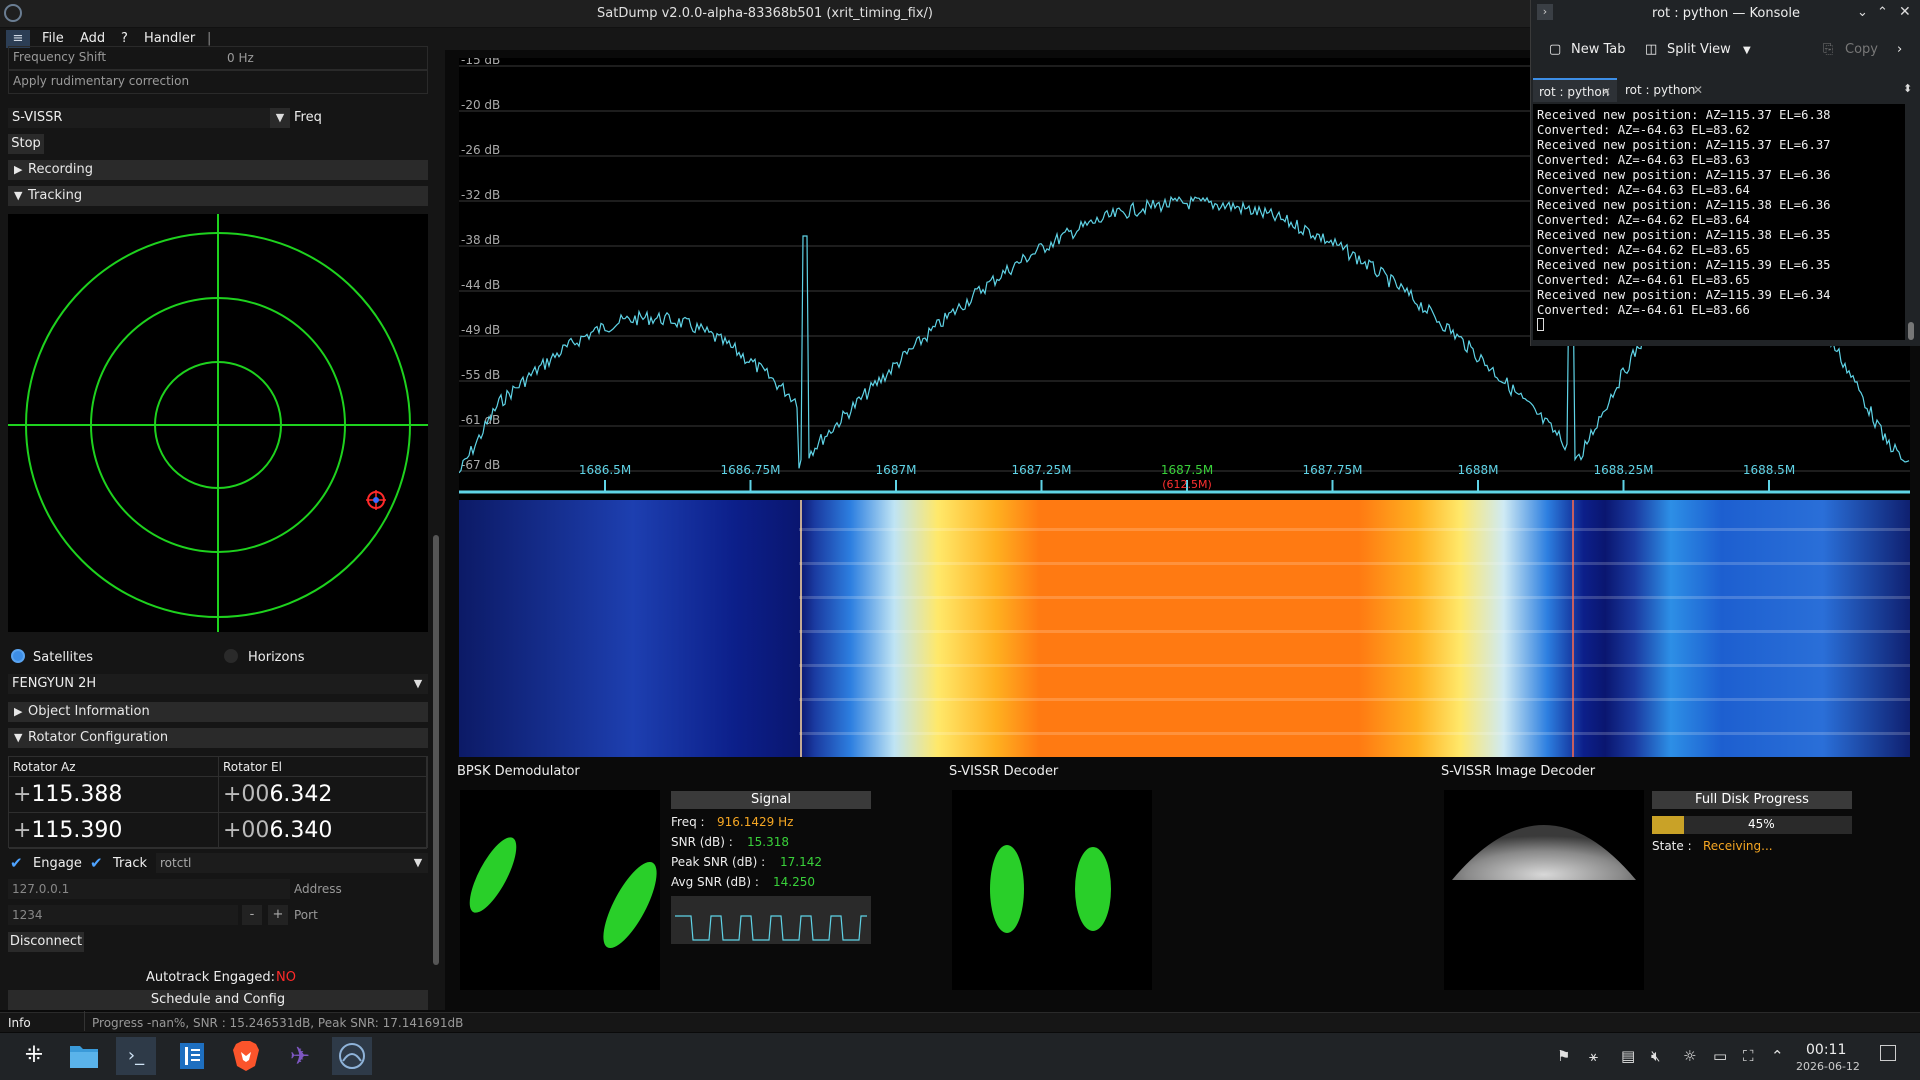  What do you see at coordinates (1187, 470) in the screenshot?
I see `frequency-tick-label: 1687.5M` at bounding box center [1187, 470].